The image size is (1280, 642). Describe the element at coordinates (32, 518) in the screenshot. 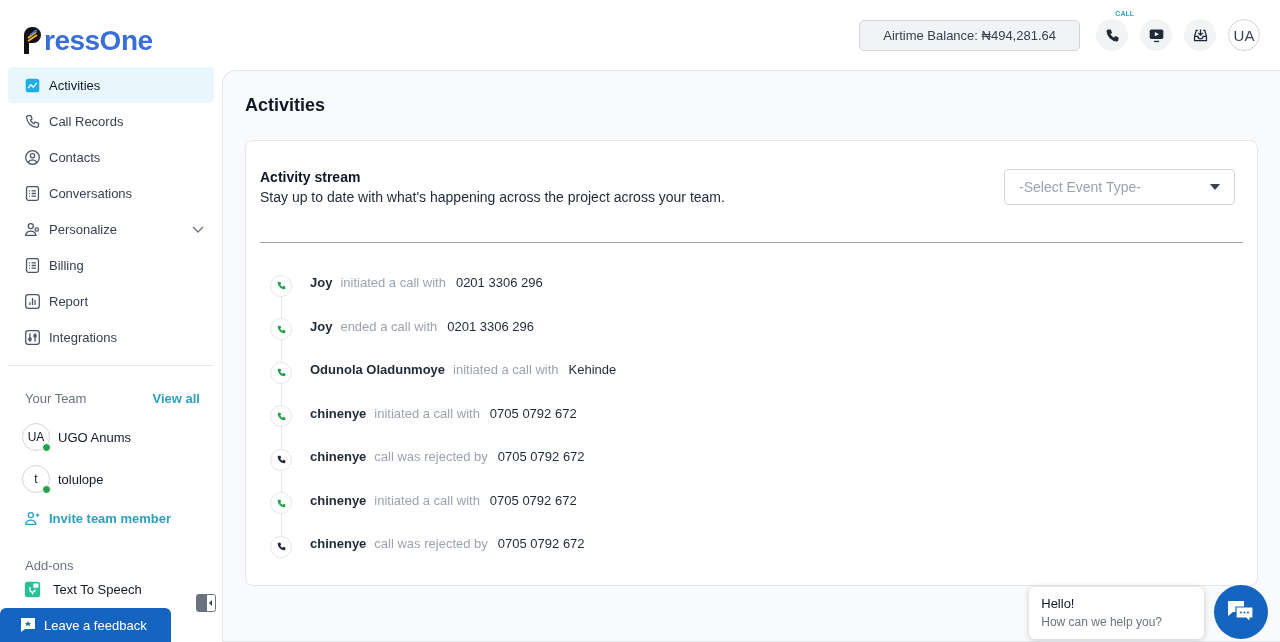

I see `add-user-icon` at that location.